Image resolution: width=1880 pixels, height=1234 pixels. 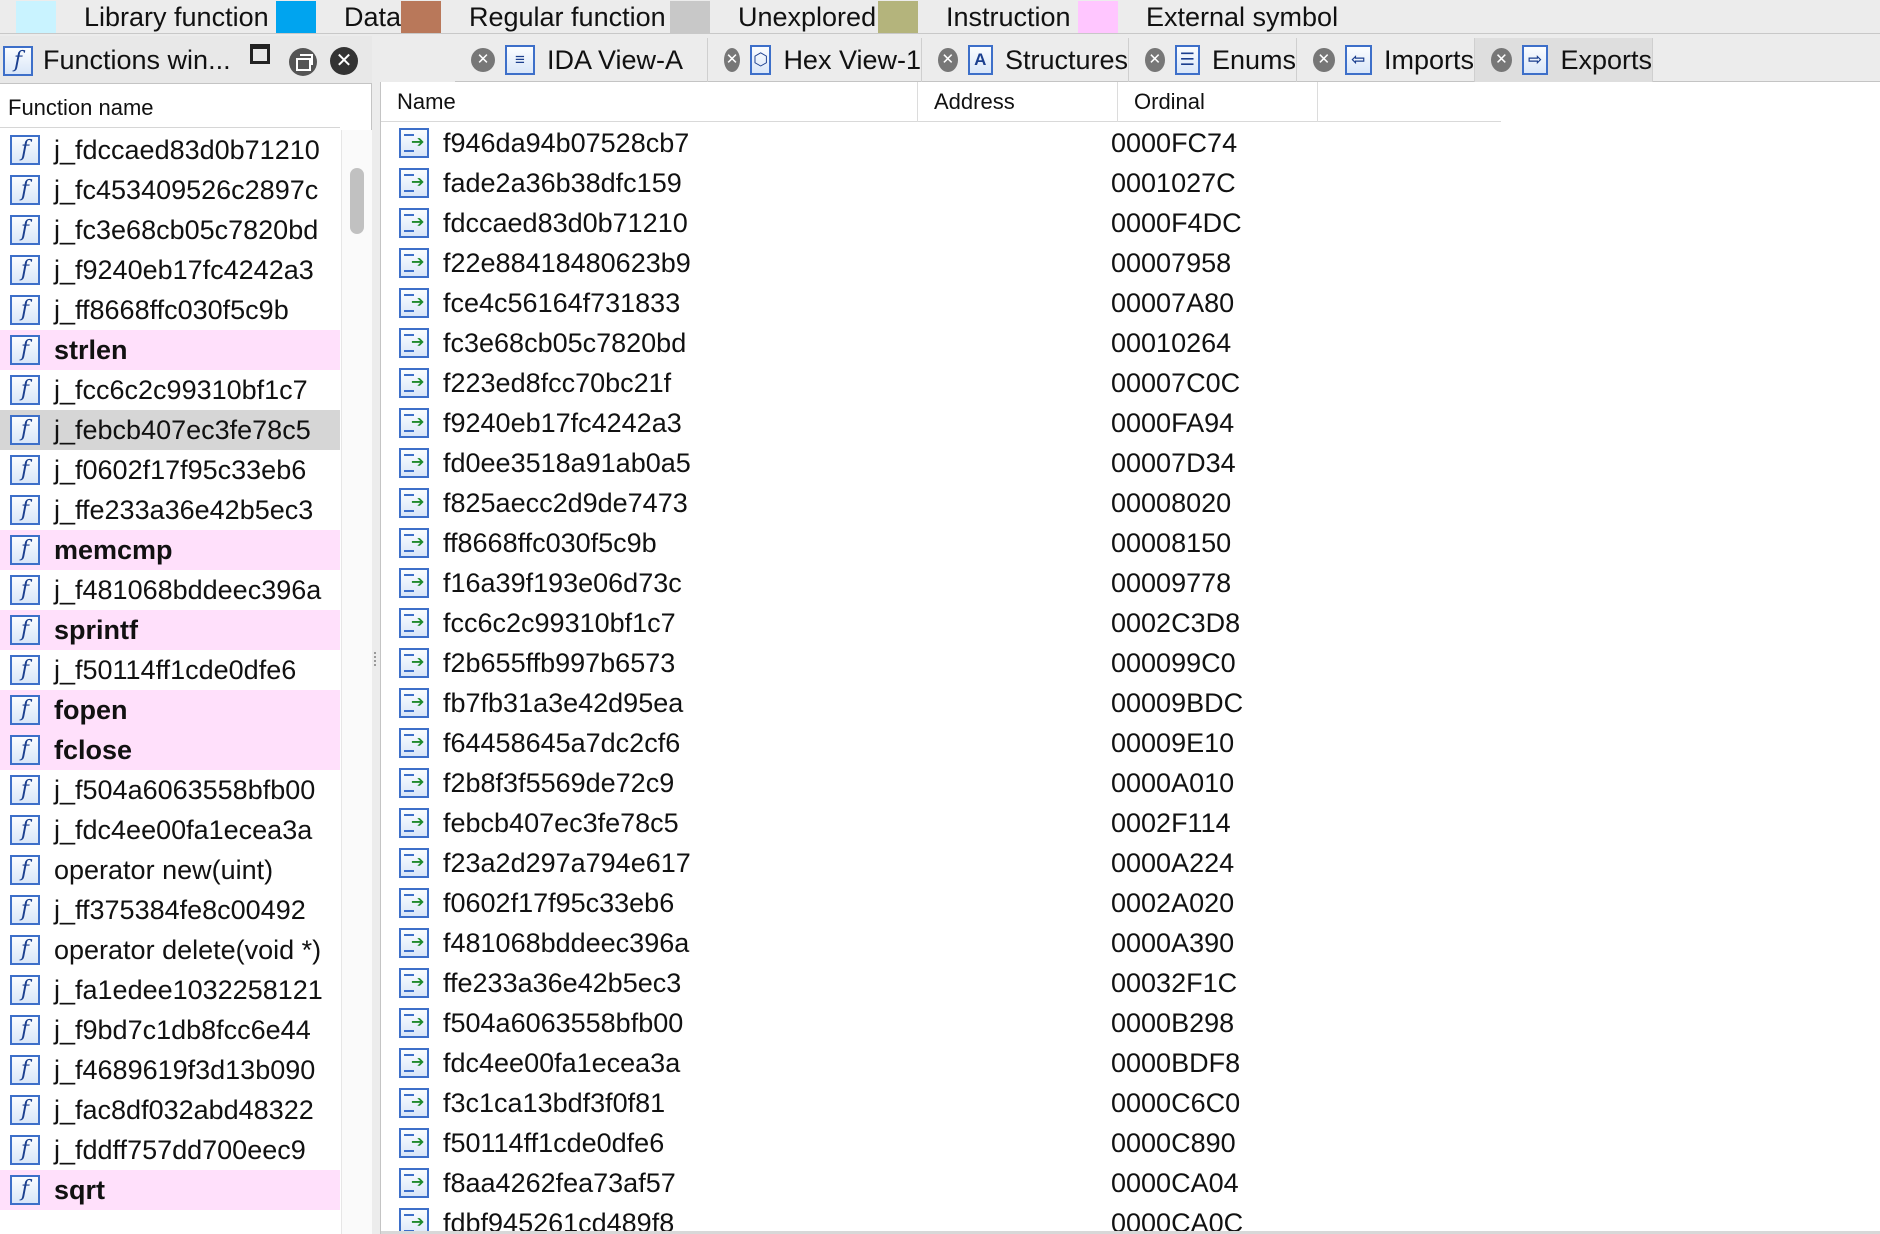 What do you see at coordinates (562, 182) in the screenshot?
I see `export-name-cell: fade2a36b38dfc159` at bounding box center [562, 182].